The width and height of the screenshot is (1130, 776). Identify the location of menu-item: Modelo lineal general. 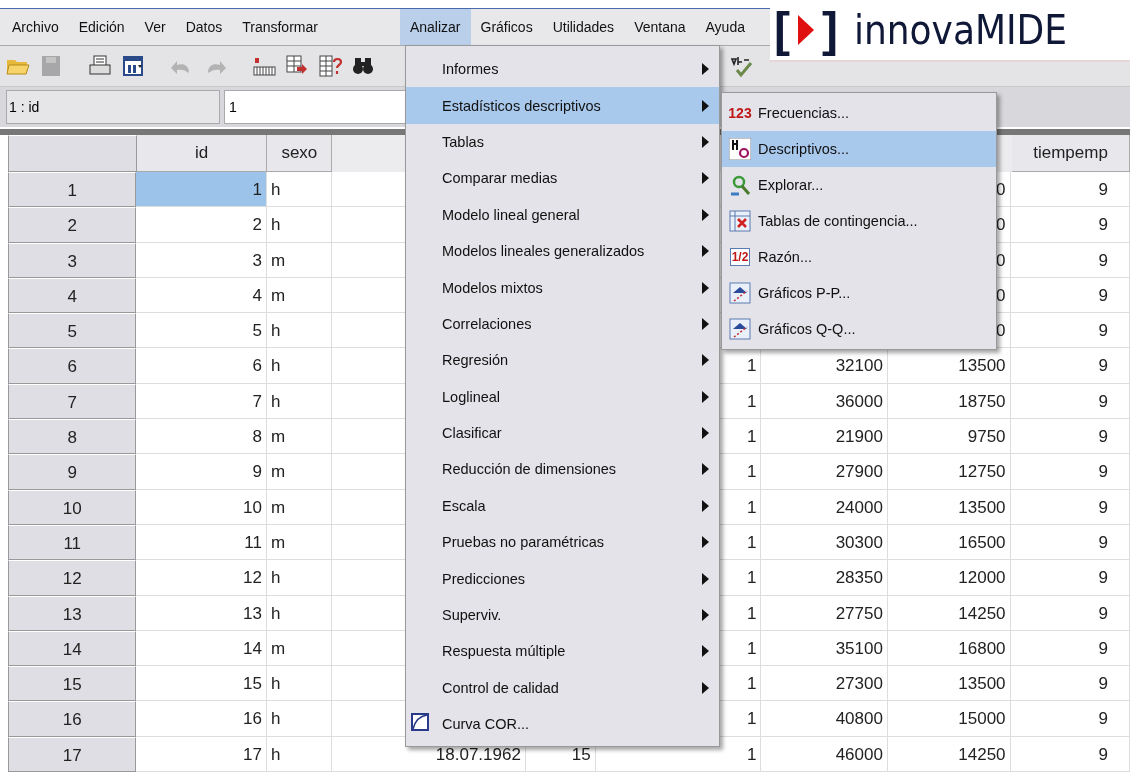
(562, 214).